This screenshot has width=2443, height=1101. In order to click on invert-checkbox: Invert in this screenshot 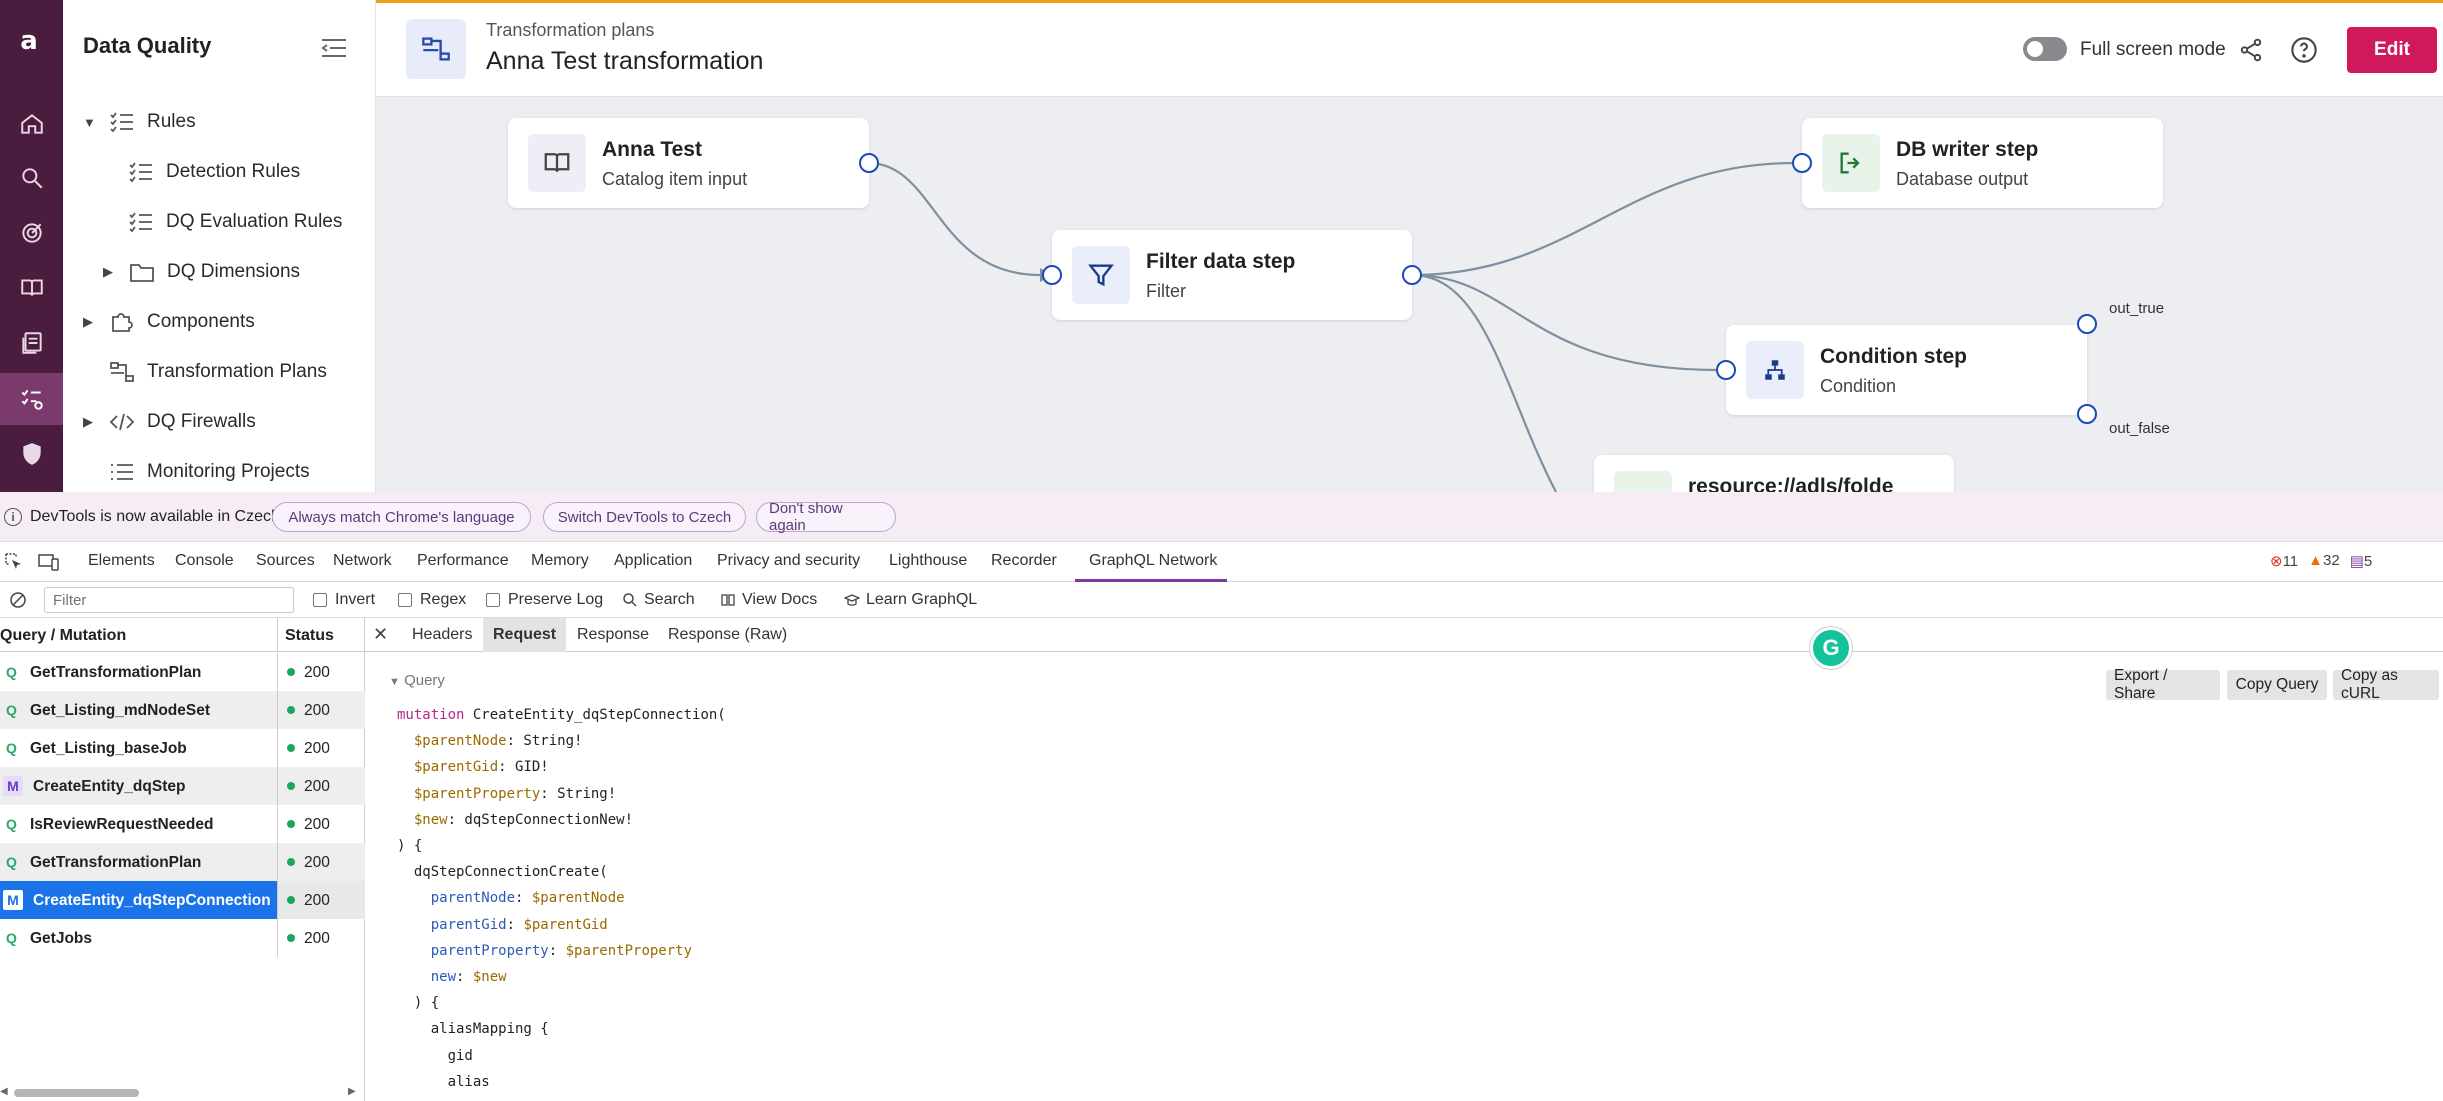, I will do `click(344, 600)`.